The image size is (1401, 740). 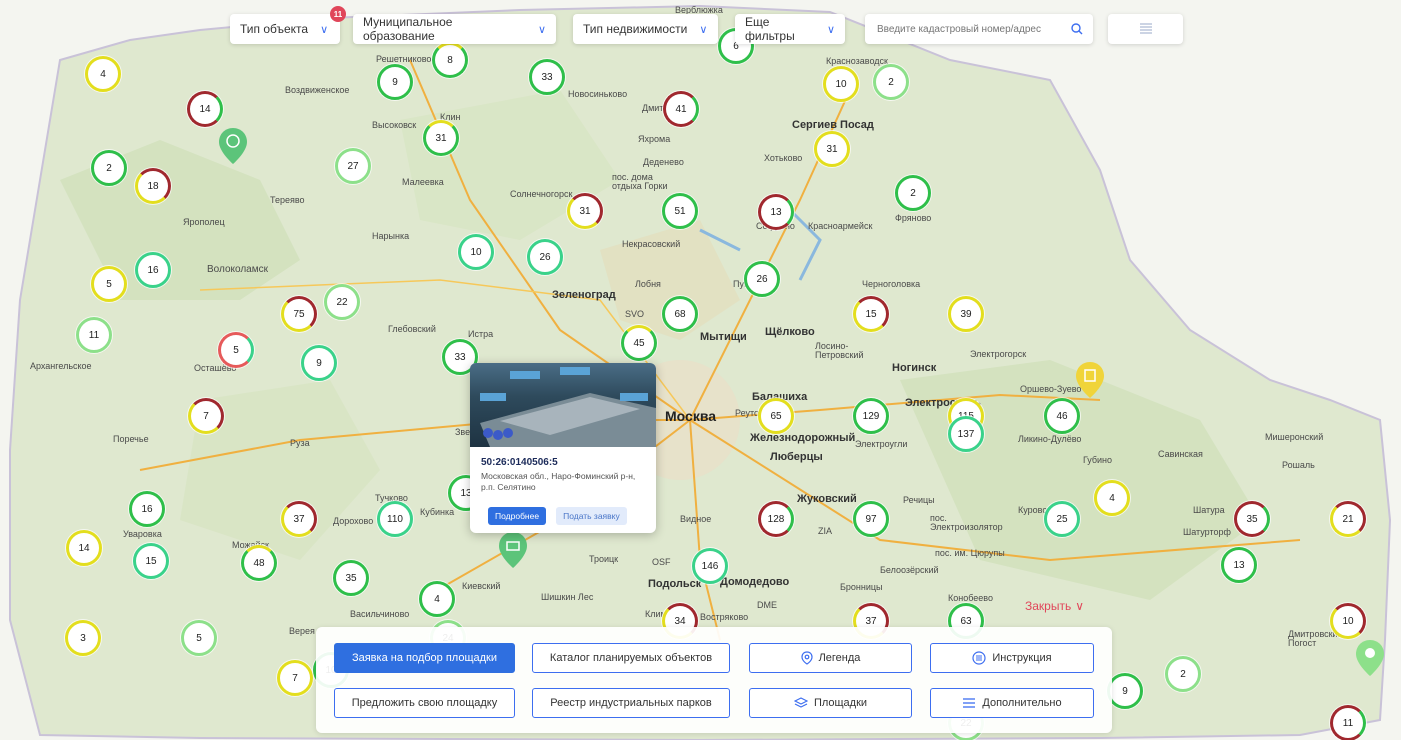 I want to click on place-label: Троицк, so click(x=604, y=559).